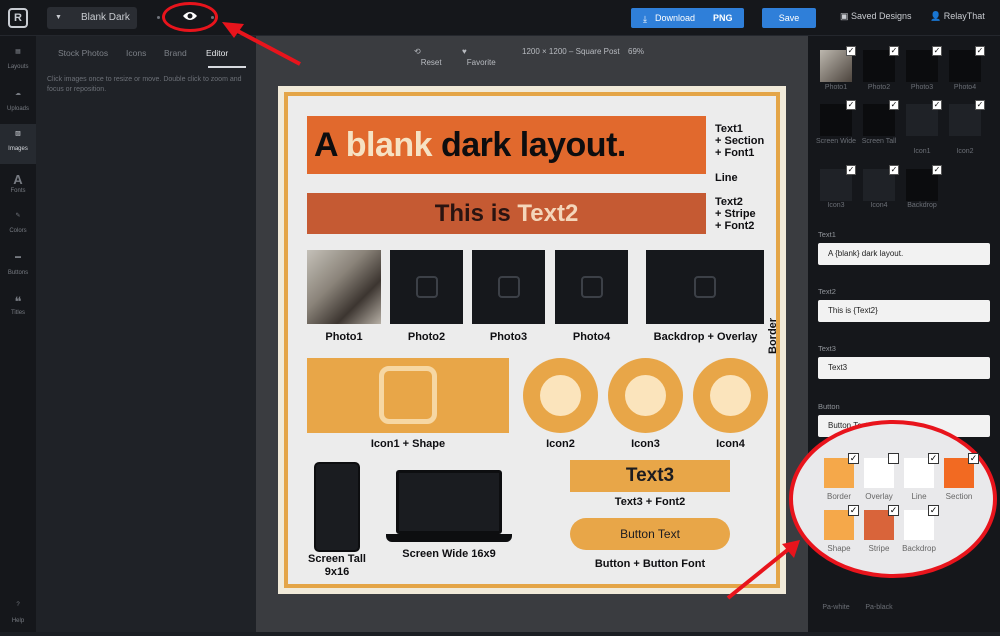 This screenshot has width=1000, height=636. Describe the element at coordinates (426, 287) in the screenshot. I see `photo2-image` at that location.